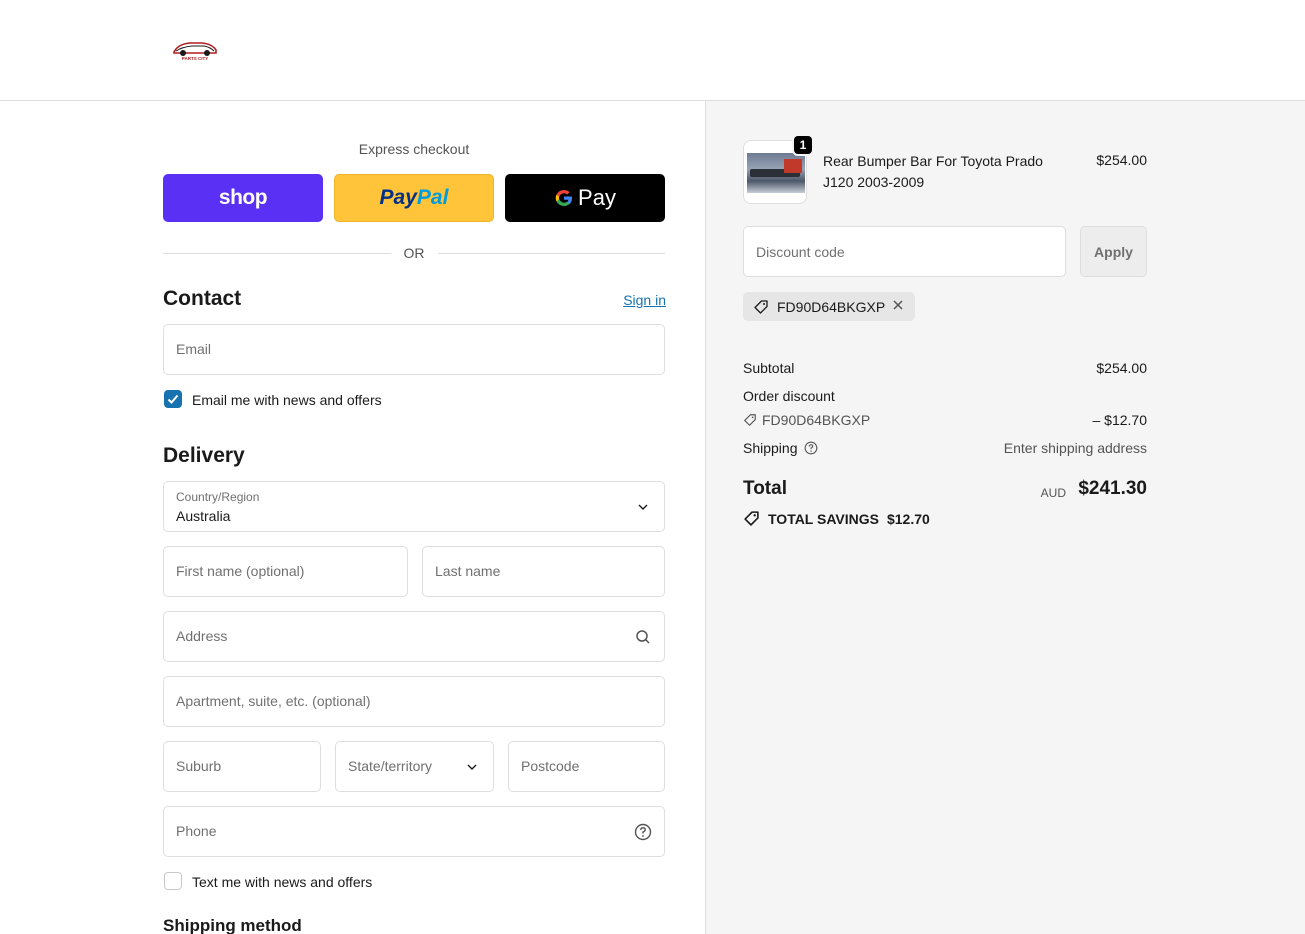 The width and height of the screenshot is (1305, 934). I want to click on email-news-label: Email me with news and offers, so click(287, 400).